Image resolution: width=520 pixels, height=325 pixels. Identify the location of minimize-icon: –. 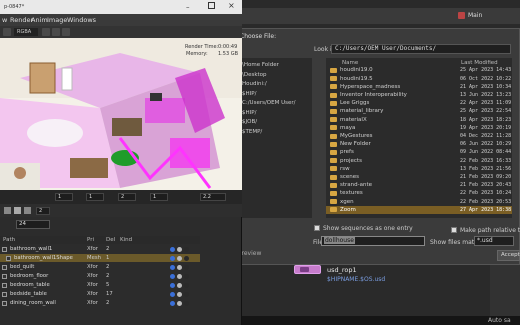
(188, 7).